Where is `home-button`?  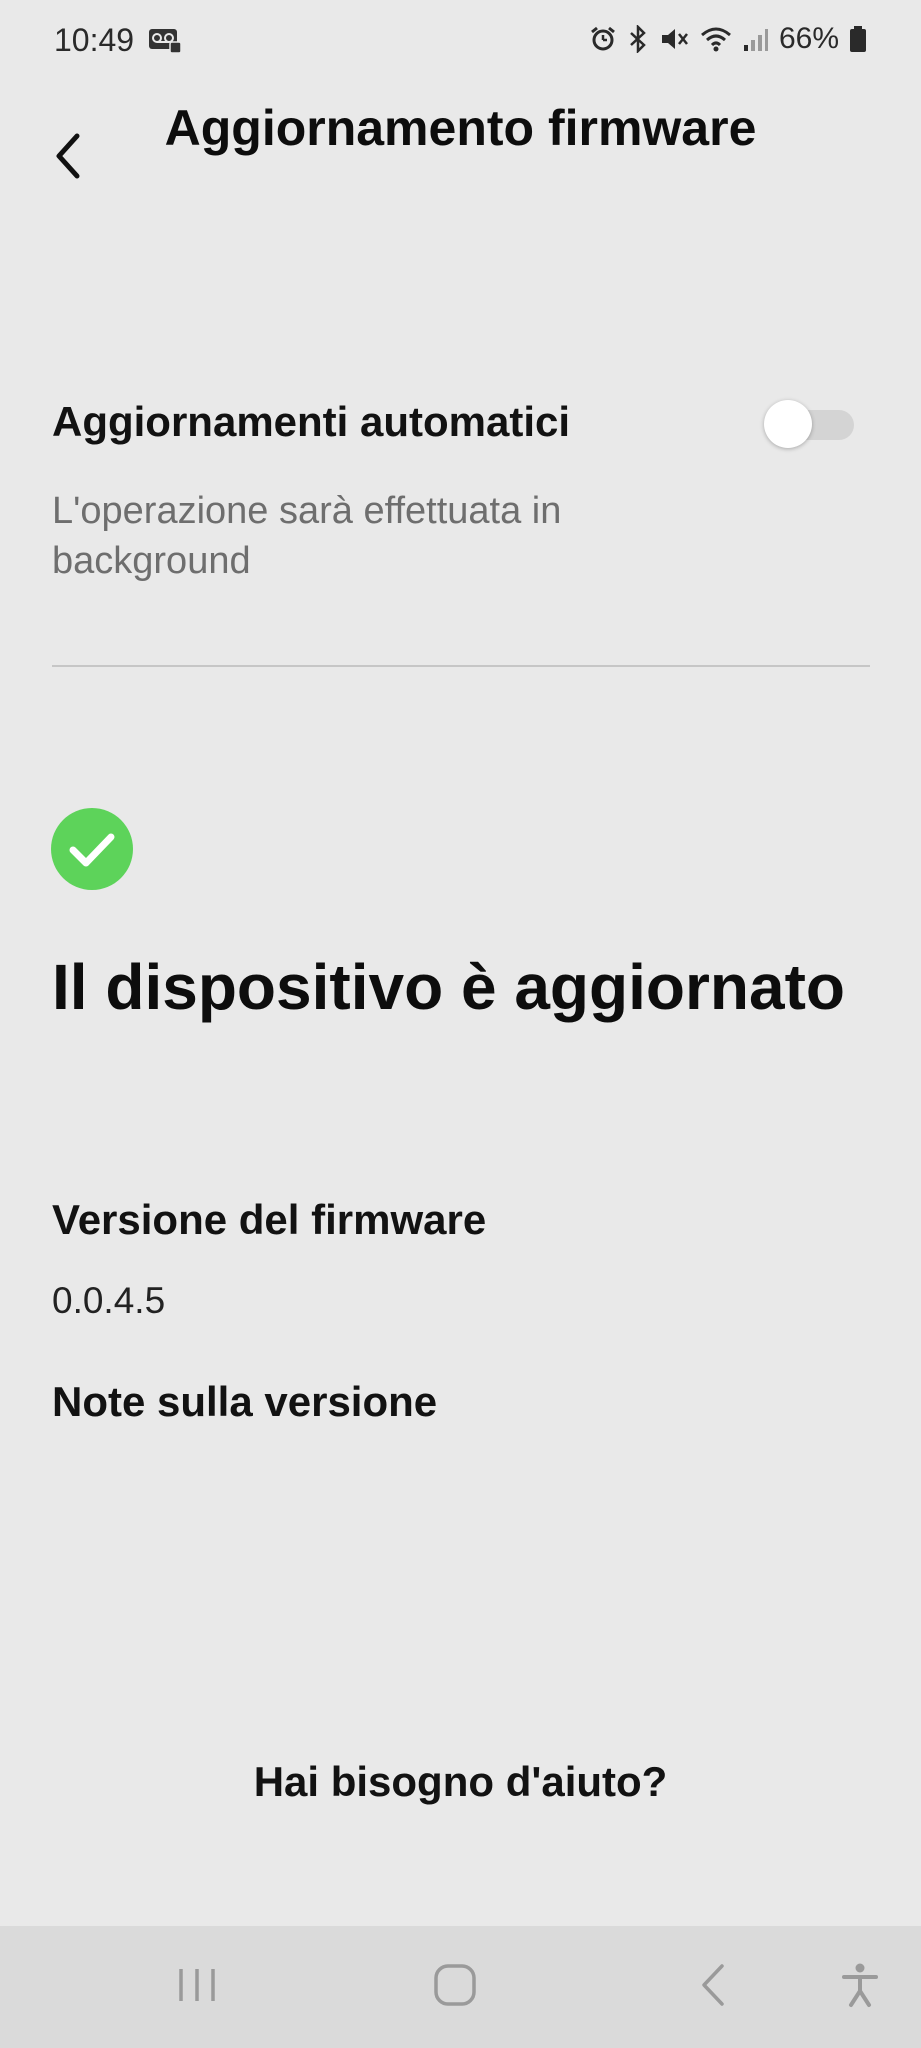
home-button is located at coordinates (455, 1987).